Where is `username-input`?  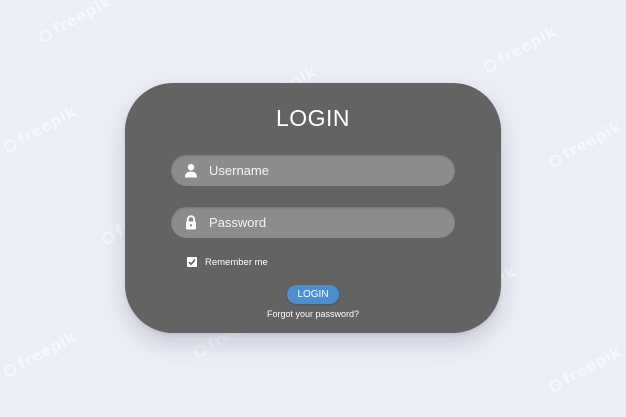
username-input is located at coordinates (327, 170).